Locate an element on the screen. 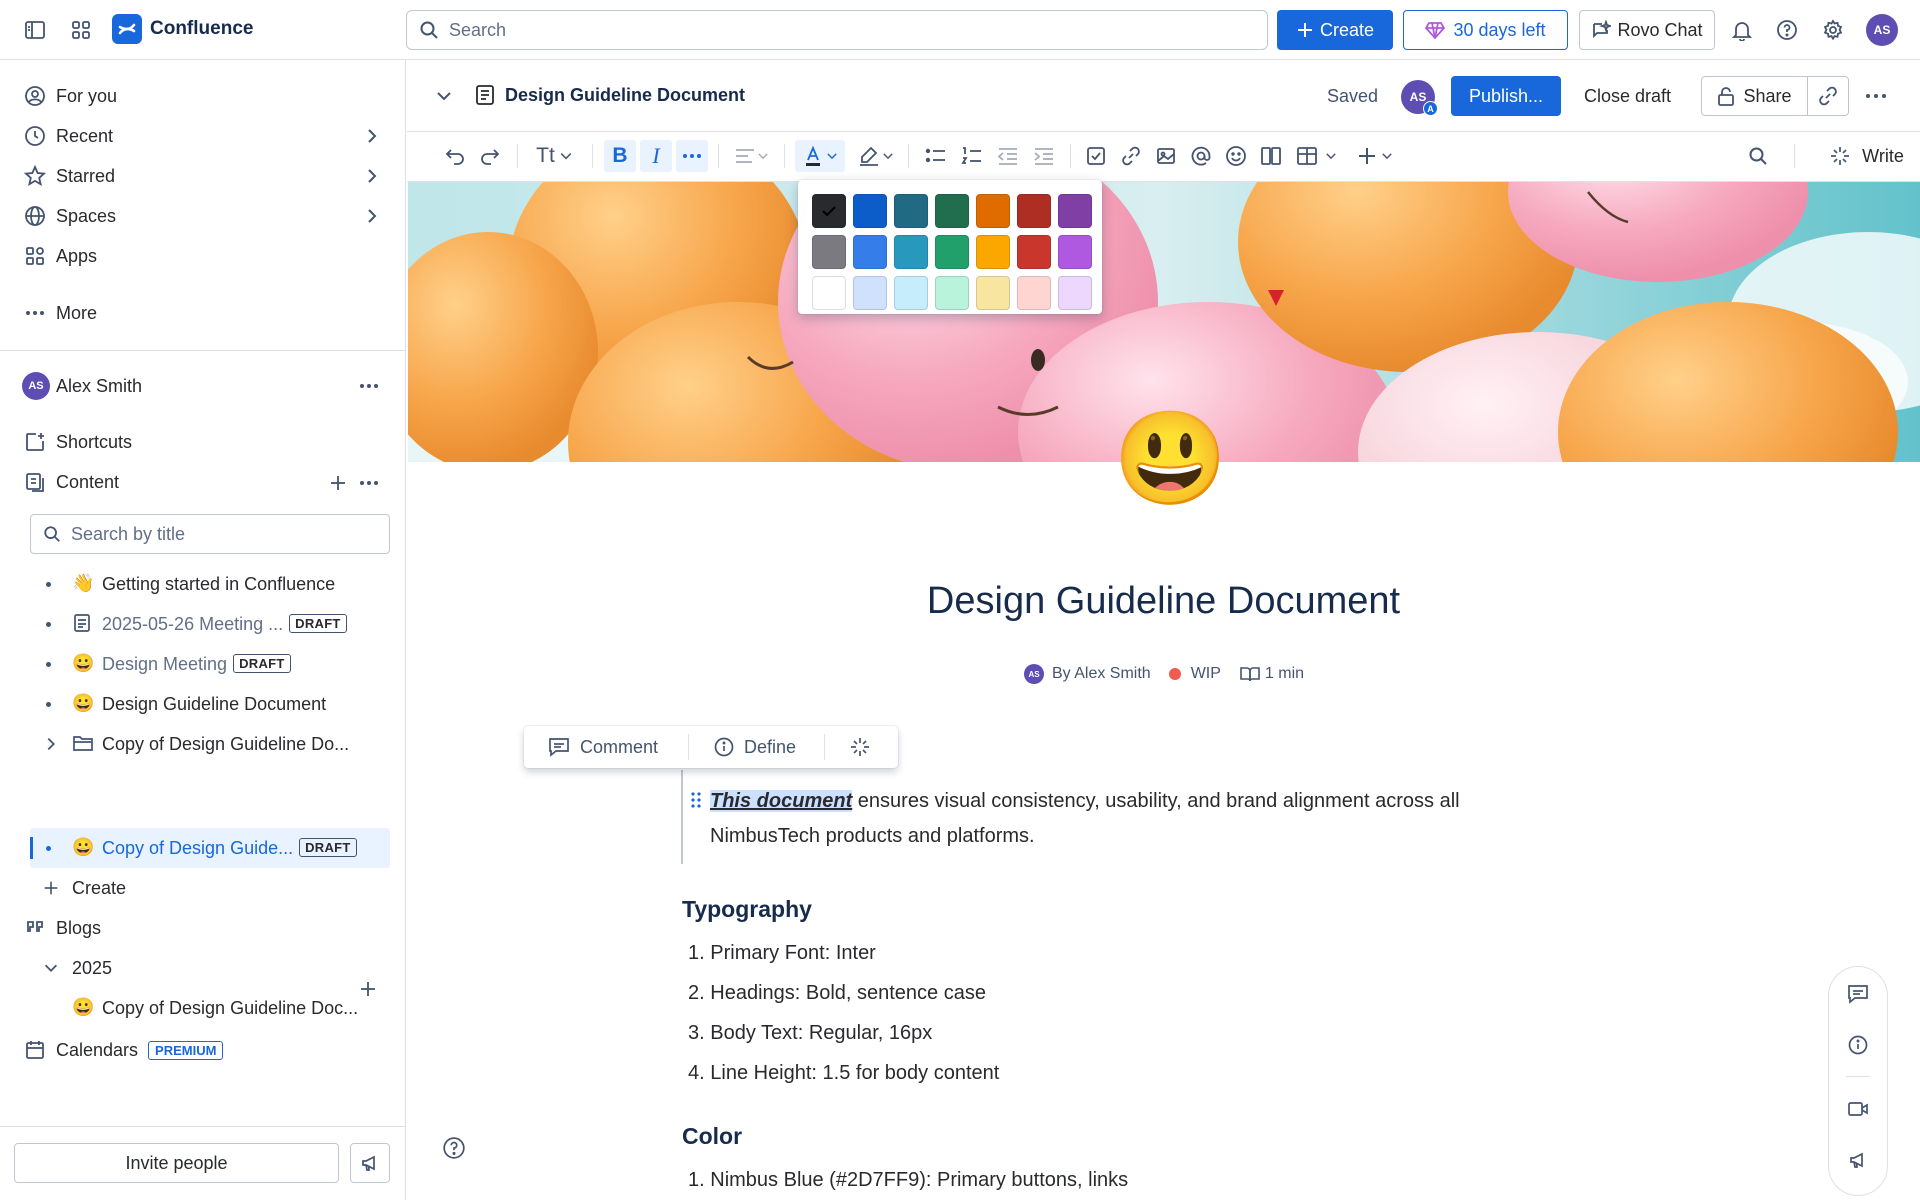 The height and width of the screenshot is (1200, 1920). collapse-chevron-down-icon is located at coordinates (444, 96).